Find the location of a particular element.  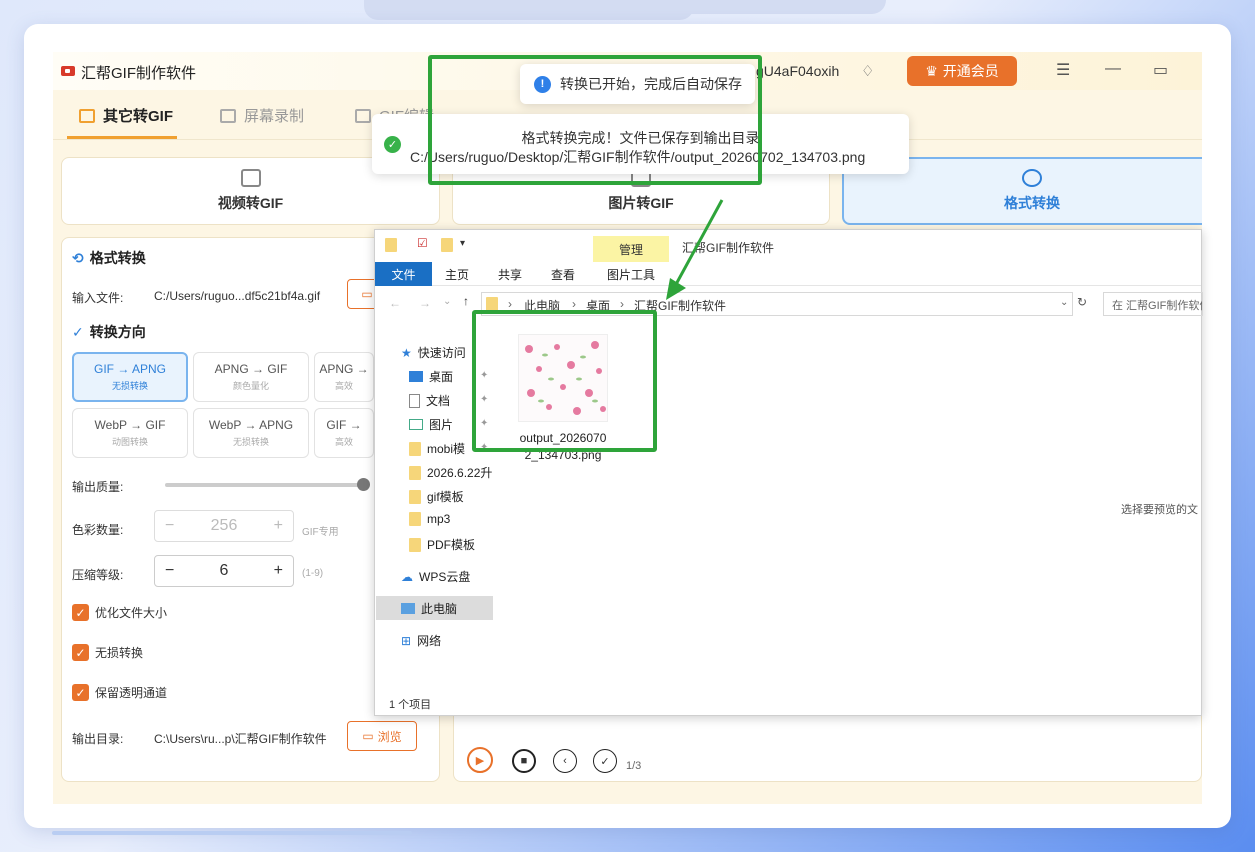

vip-button: ♛ 开通会员 is located at coordinates (962, 71).